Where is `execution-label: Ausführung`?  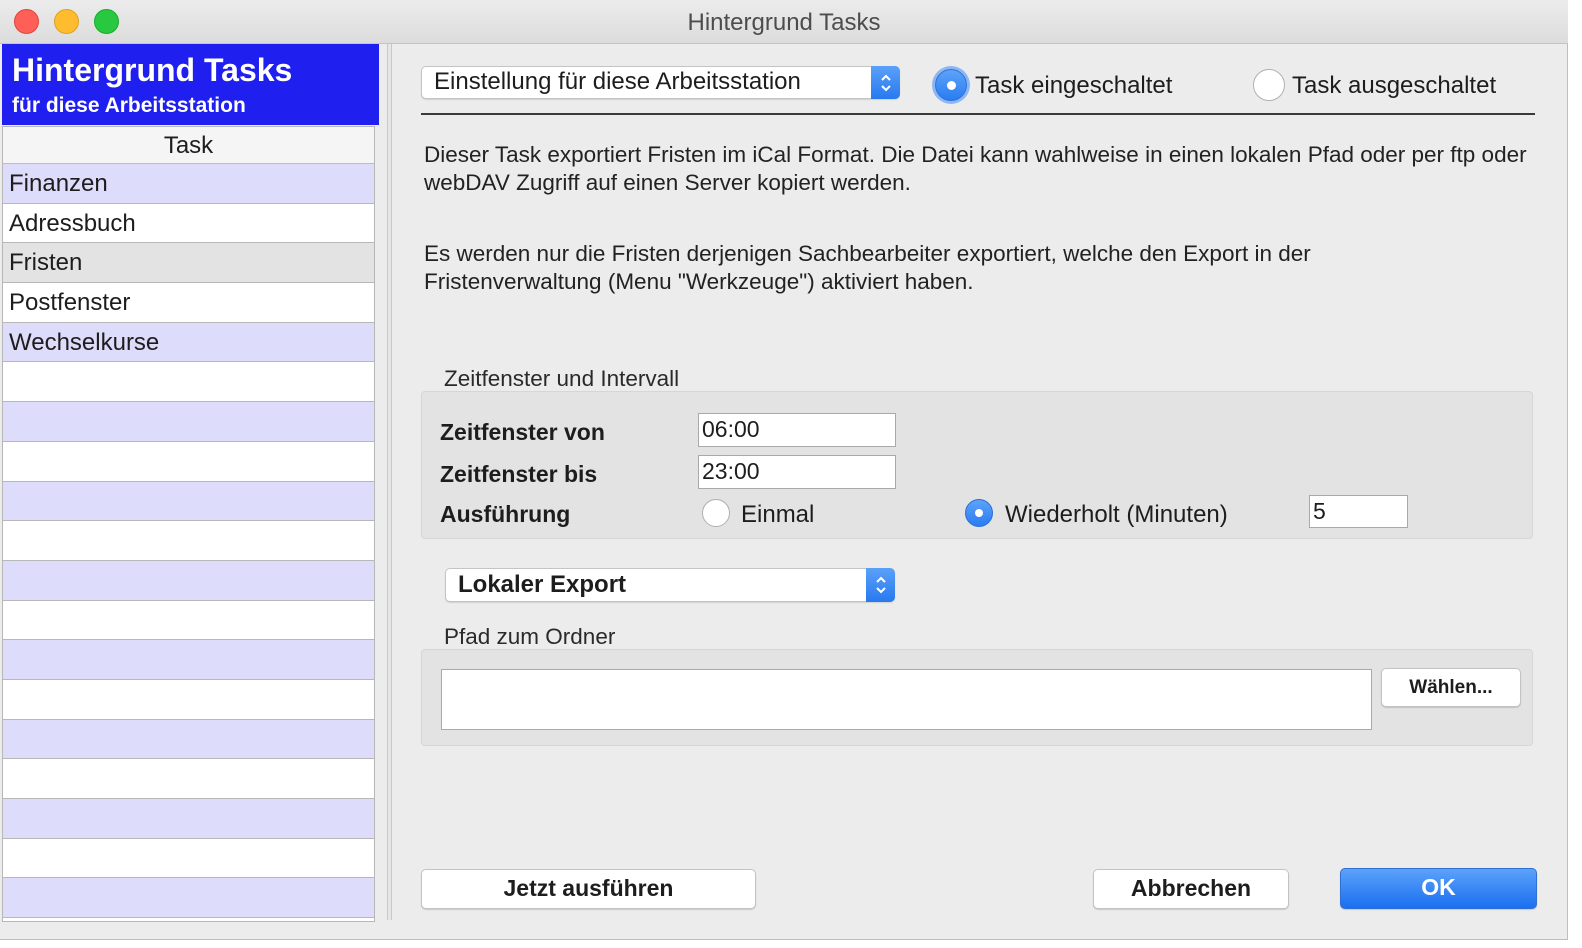
execution-label: Ausführung is located at coordinates (505, 514).